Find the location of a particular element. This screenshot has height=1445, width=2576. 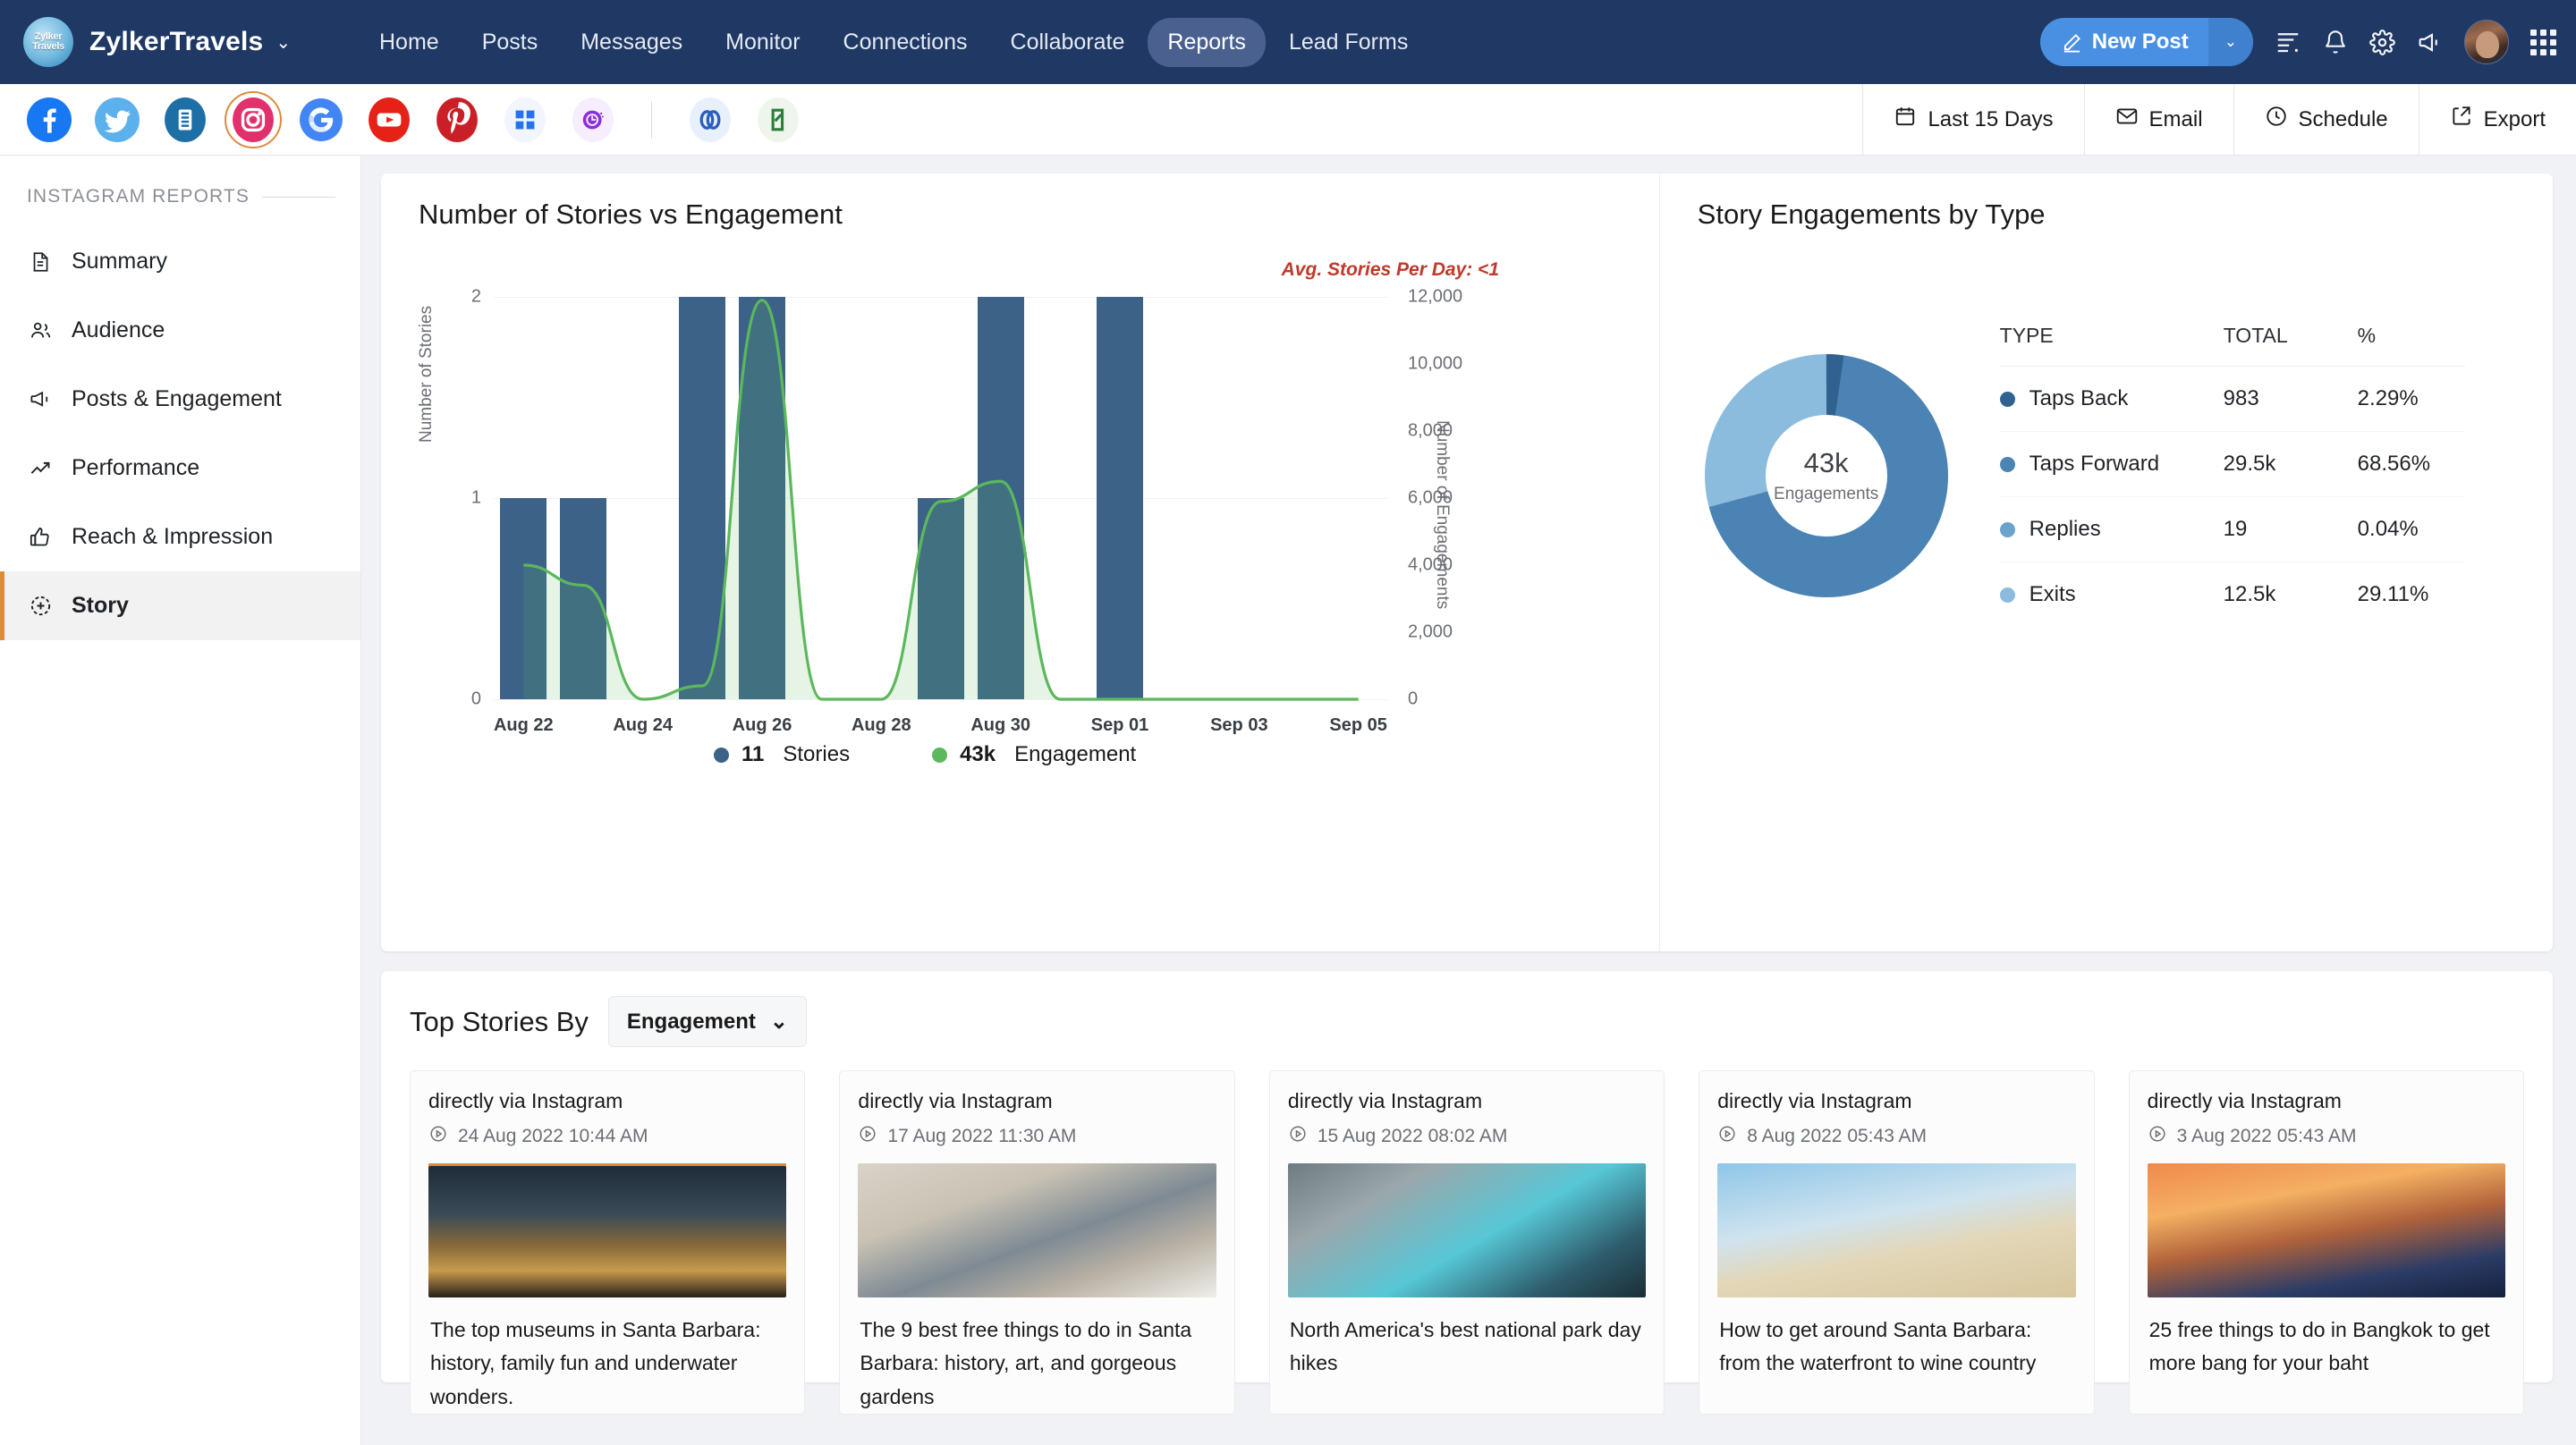

y-tick-left: 1 is located at coordinates (475, 497).